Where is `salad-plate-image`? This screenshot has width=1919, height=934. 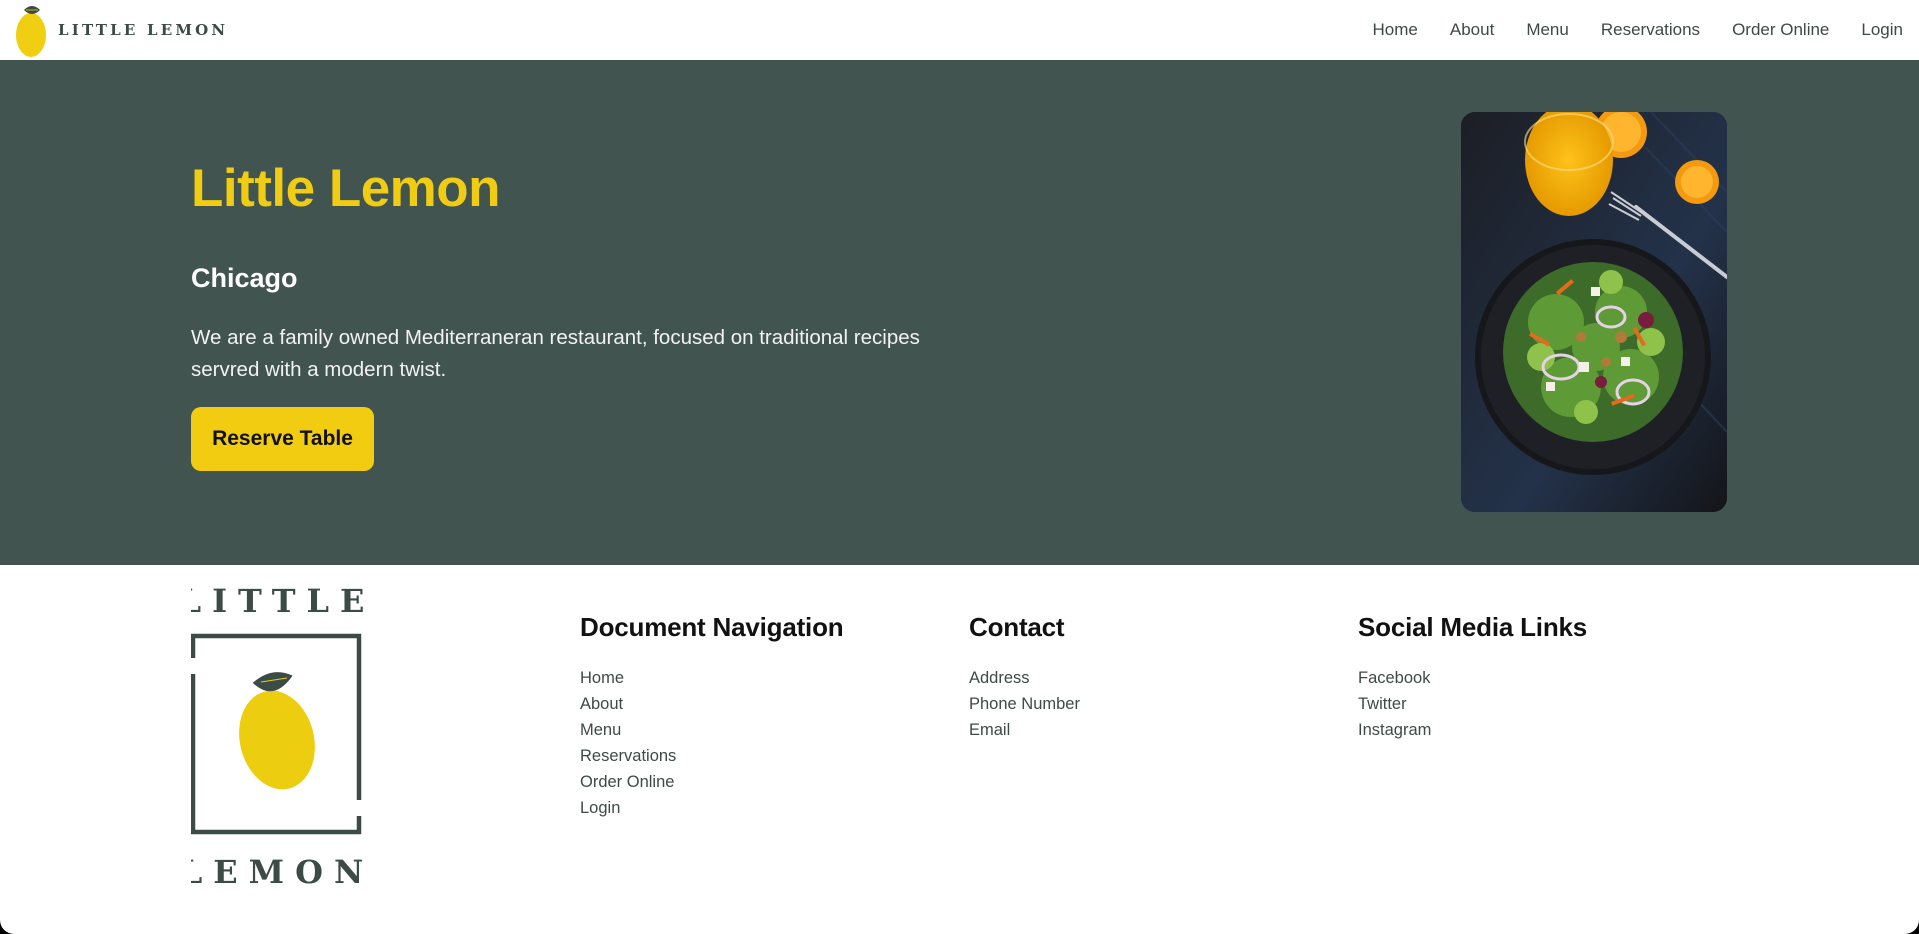
salad-plate-image is located at coordinates (1594, 312).